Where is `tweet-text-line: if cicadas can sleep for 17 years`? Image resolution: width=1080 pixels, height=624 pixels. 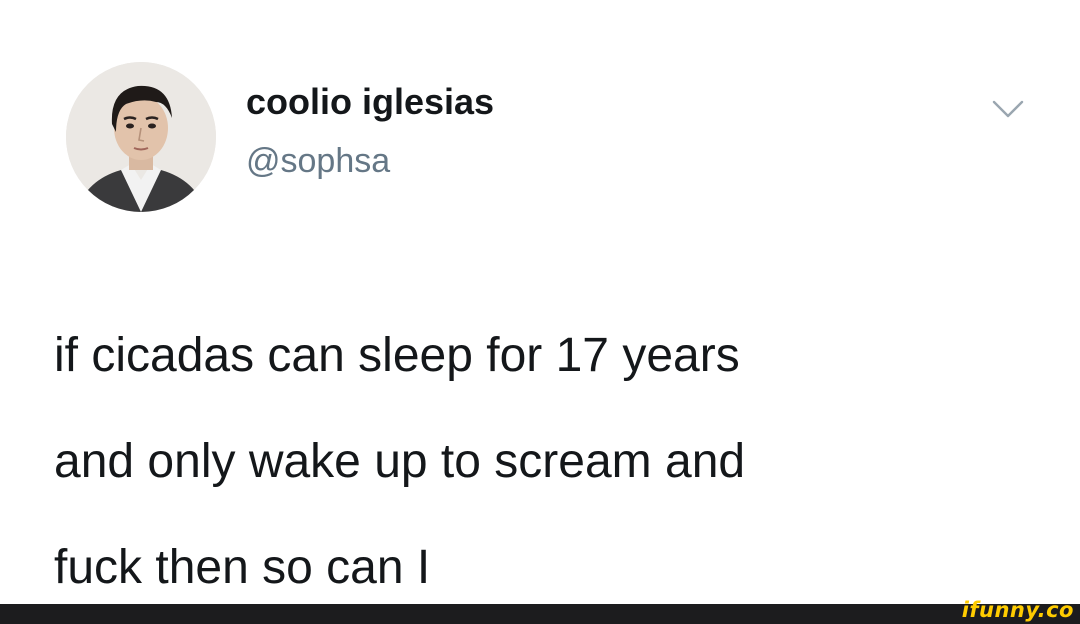 tweet-text-line: if cicadas can sleep for 17 years is located at coordinates (397, 355).